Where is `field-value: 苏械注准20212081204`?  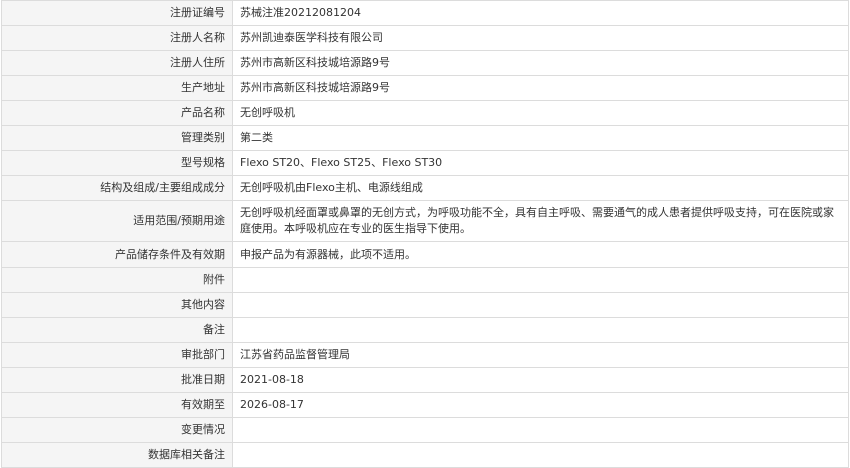
field-value: 苏械注准20212081204 is located at coordinates (540, 13).